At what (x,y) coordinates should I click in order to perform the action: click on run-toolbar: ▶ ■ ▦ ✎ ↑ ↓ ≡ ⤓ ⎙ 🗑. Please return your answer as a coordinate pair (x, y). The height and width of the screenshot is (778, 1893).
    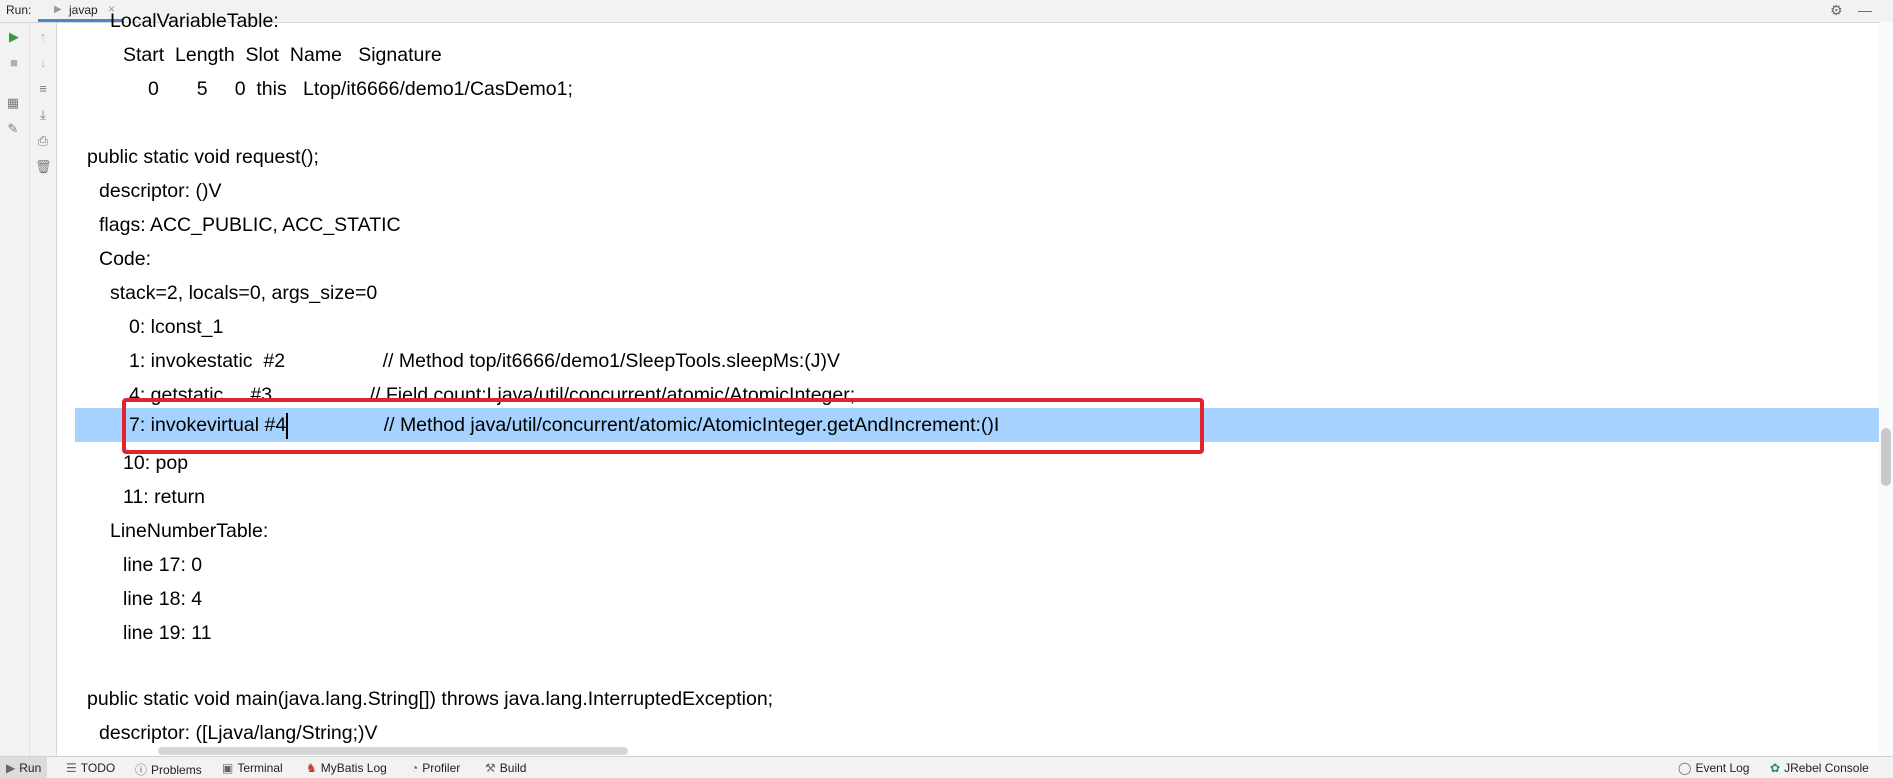
    Looking at the image, I should click on (28, 389).